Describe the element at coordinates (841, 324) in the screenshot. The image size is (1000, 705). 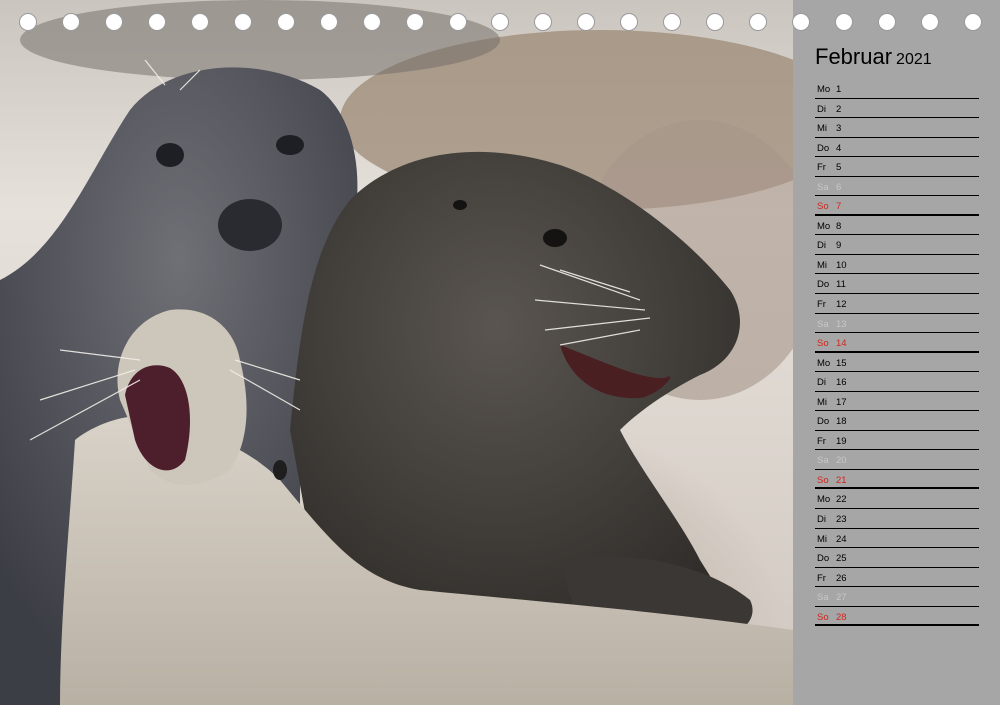
I see `day-number: 13` at that location.